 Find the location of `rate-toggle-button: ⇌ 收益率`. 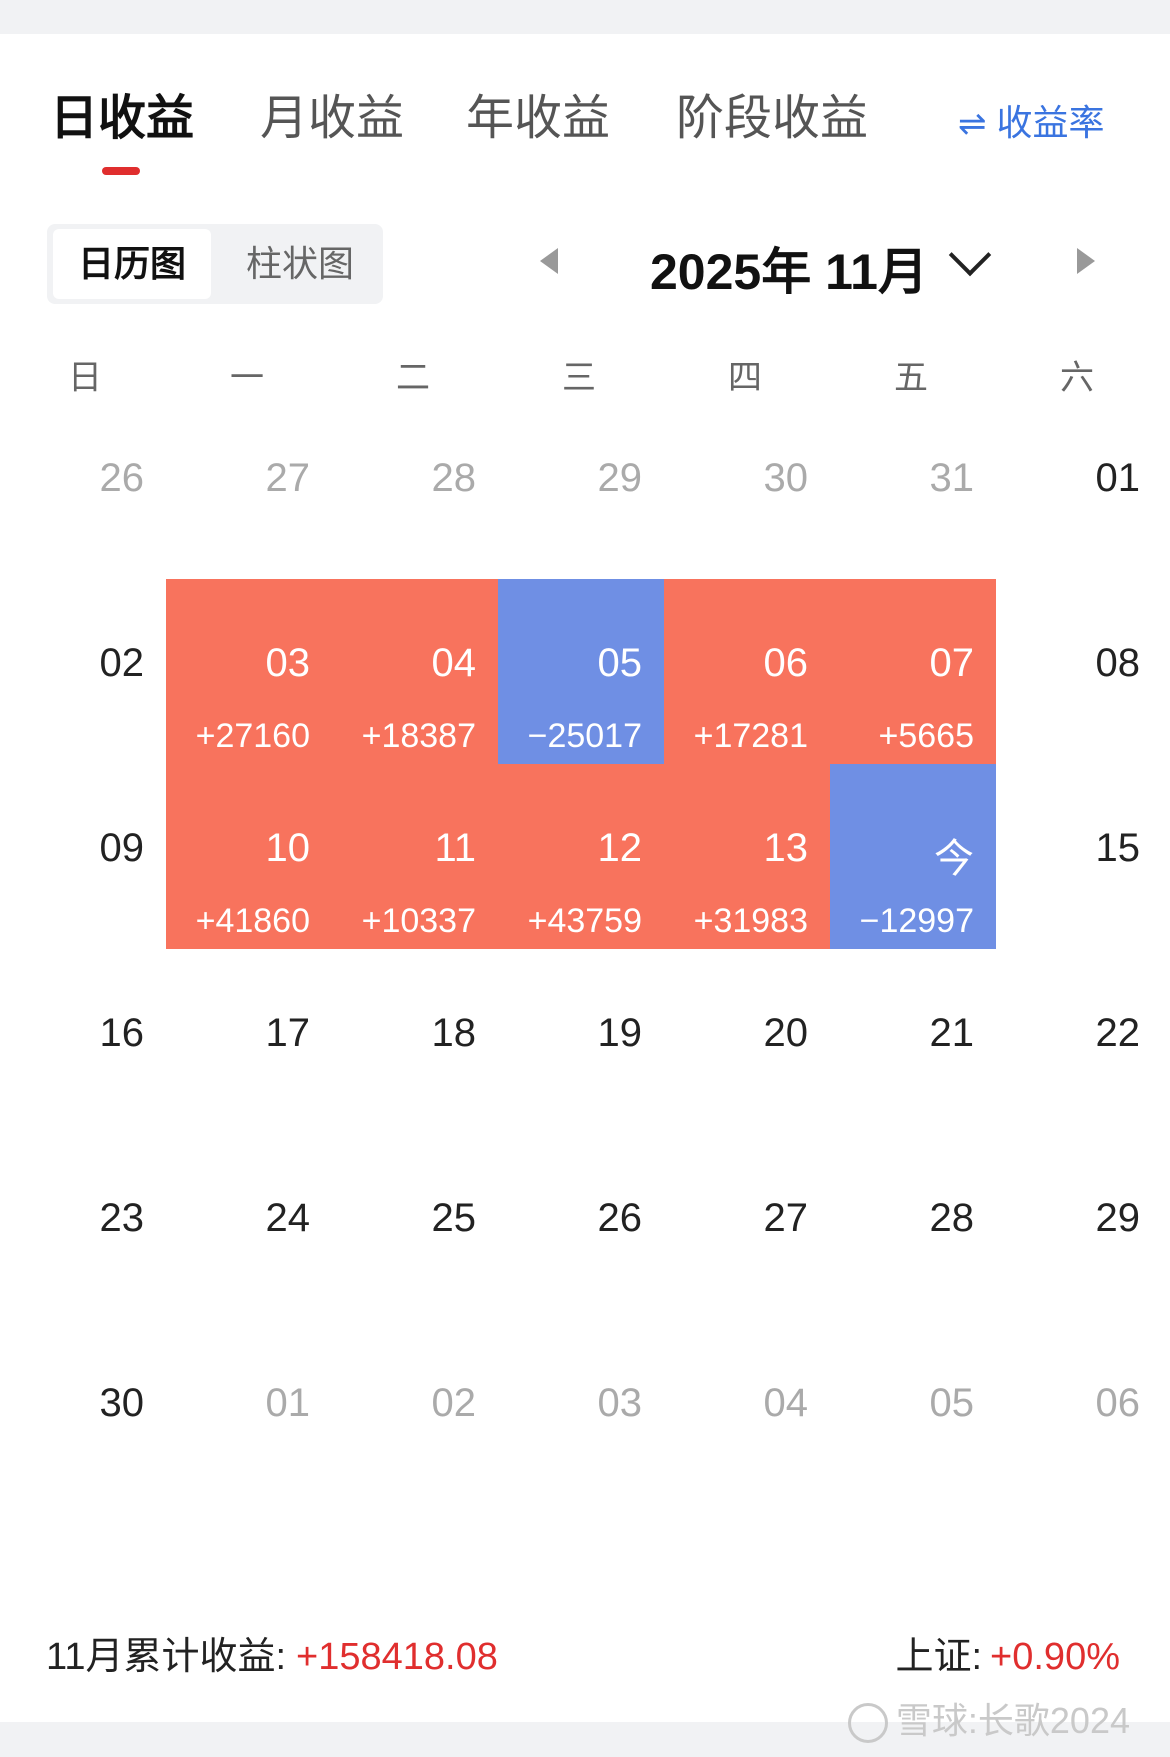

rate-toggle-button: ⇌ 收益率 is located at coordinates (1031, 120).